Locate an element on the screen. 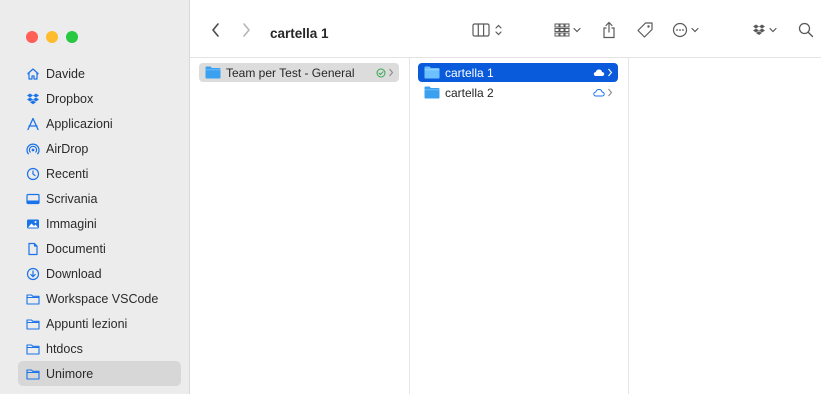 This screenshot has width=821, height=394. search-icon is located at coordinates (806, 30).